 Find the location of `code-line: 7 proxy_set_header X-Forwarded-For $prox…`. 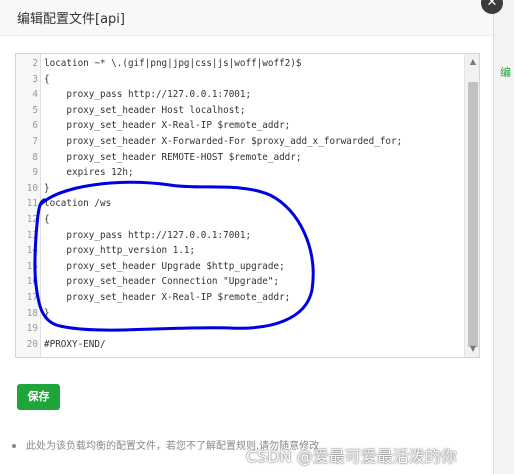

code-line: 7 proxy_set_header X-Forwarded-For $prox… is located at coordinates (247, 142).